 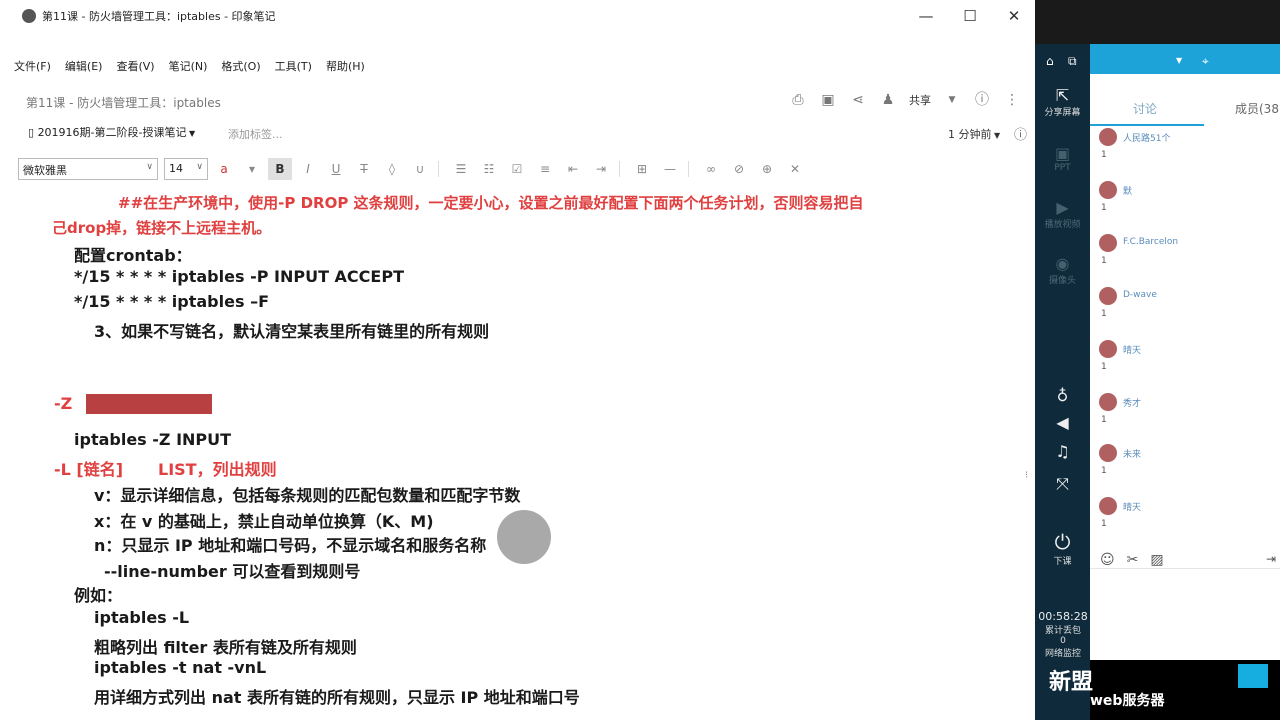 I want to click on menu-format: 格式(O), so click(x=240, y=68).